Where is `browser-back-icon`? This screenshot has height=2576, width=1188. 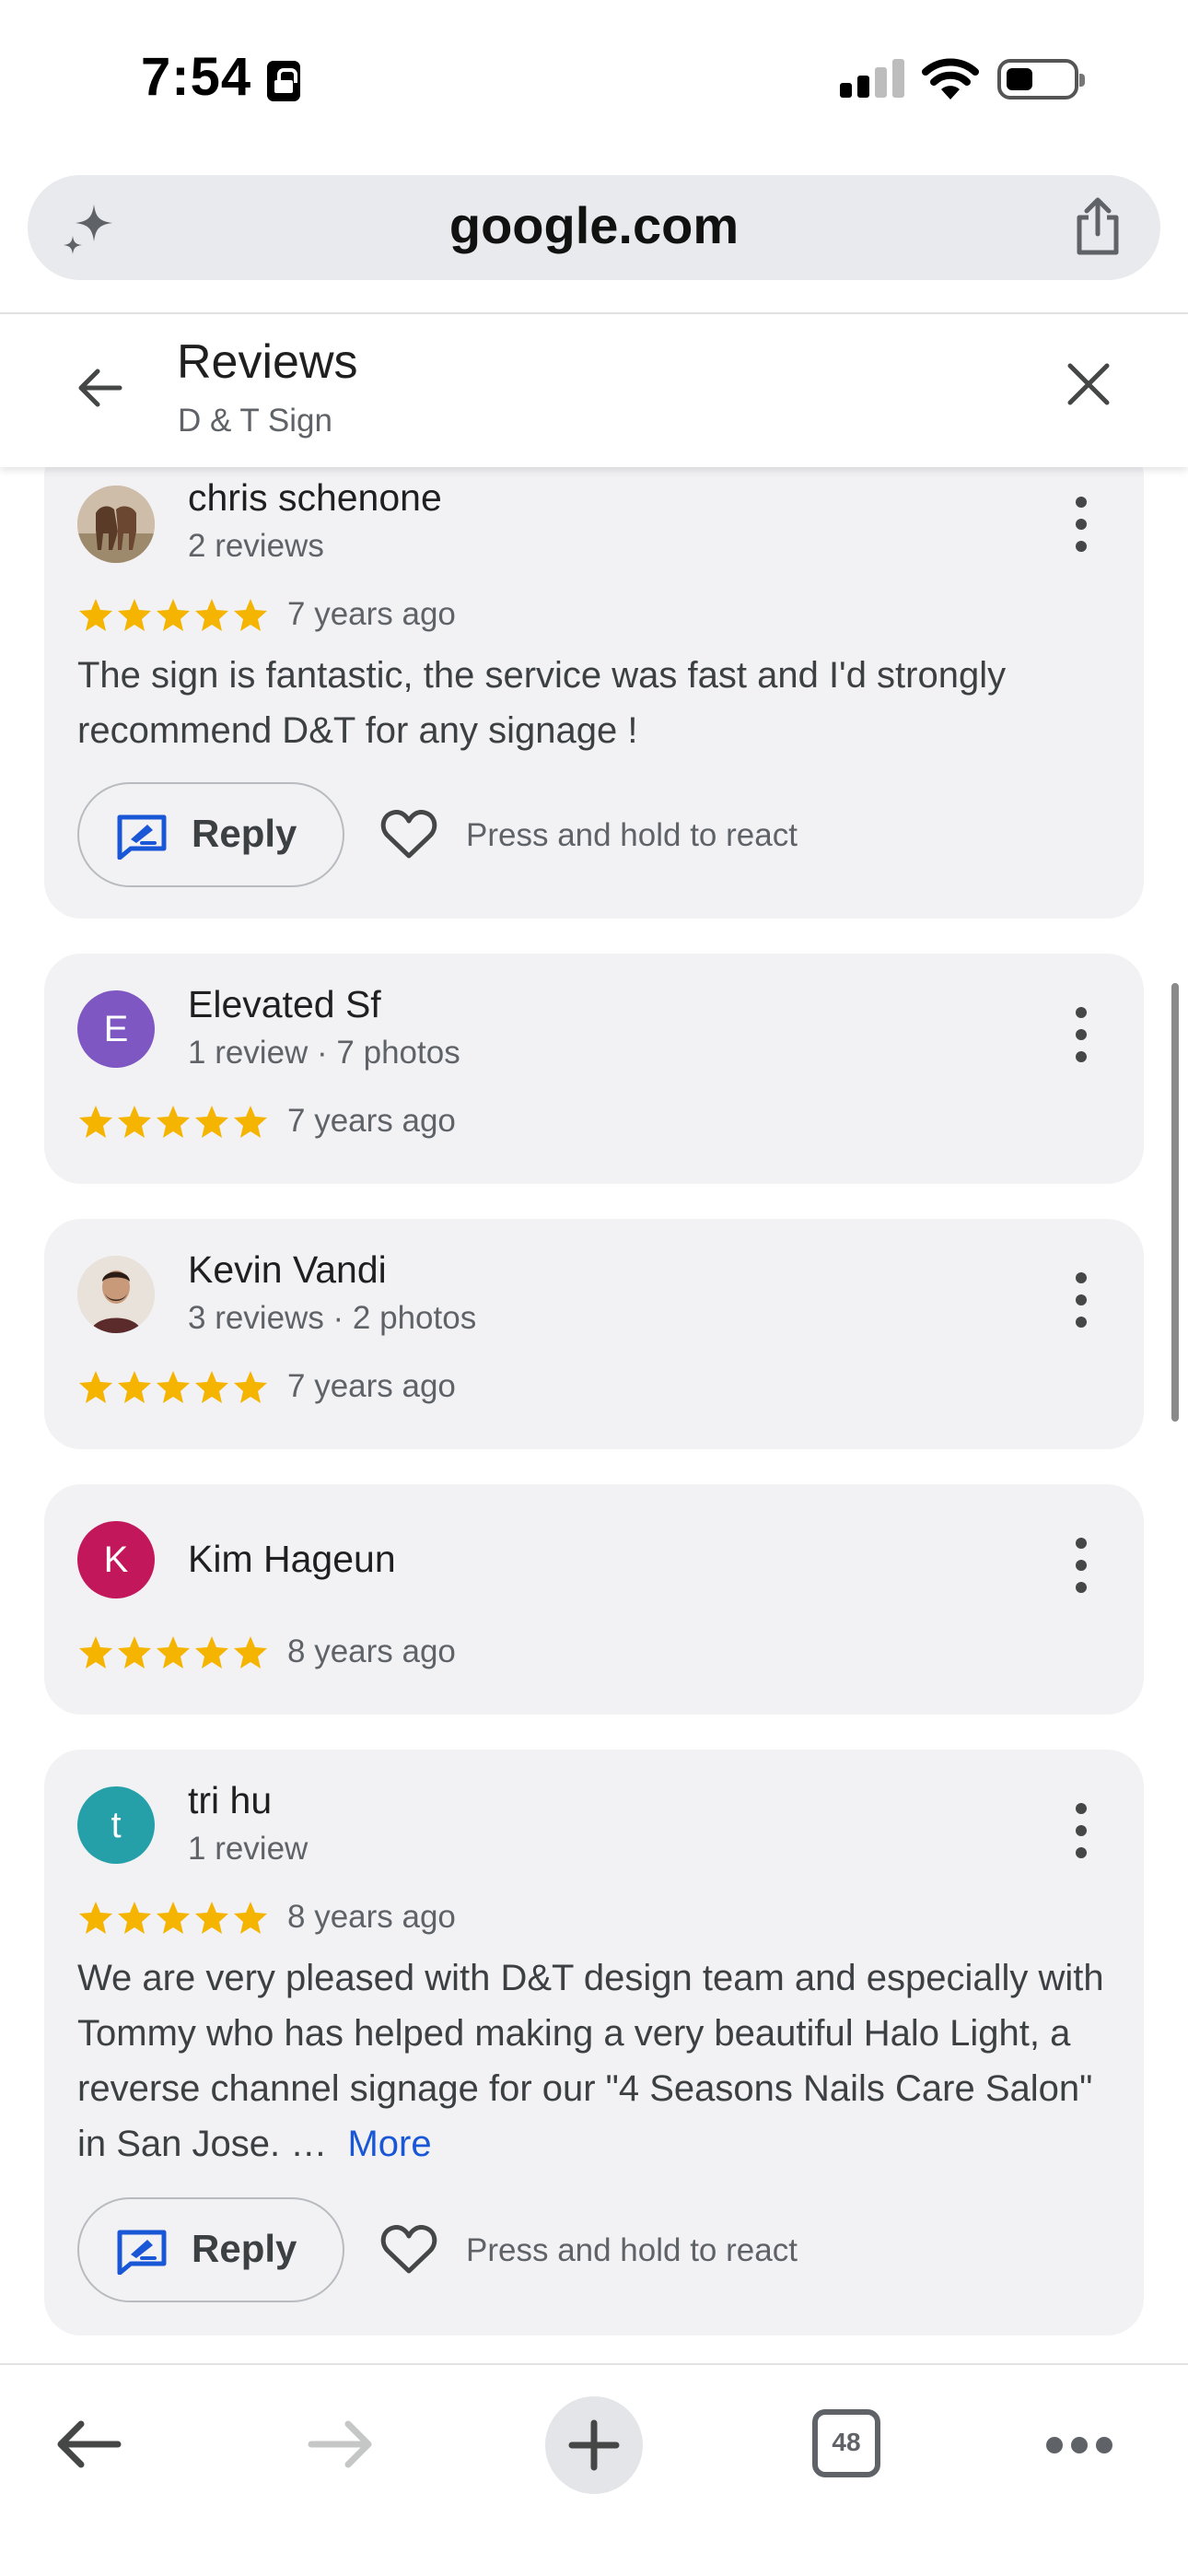
browser-back-icon is located at coordinates (88, 2444).